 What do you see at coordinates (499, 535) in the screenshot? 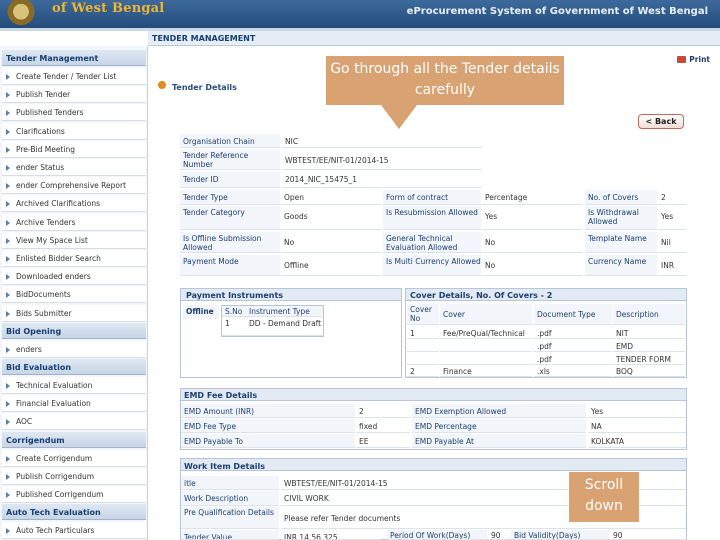
I see `field-value: 90` at bounding box center [499, 535].